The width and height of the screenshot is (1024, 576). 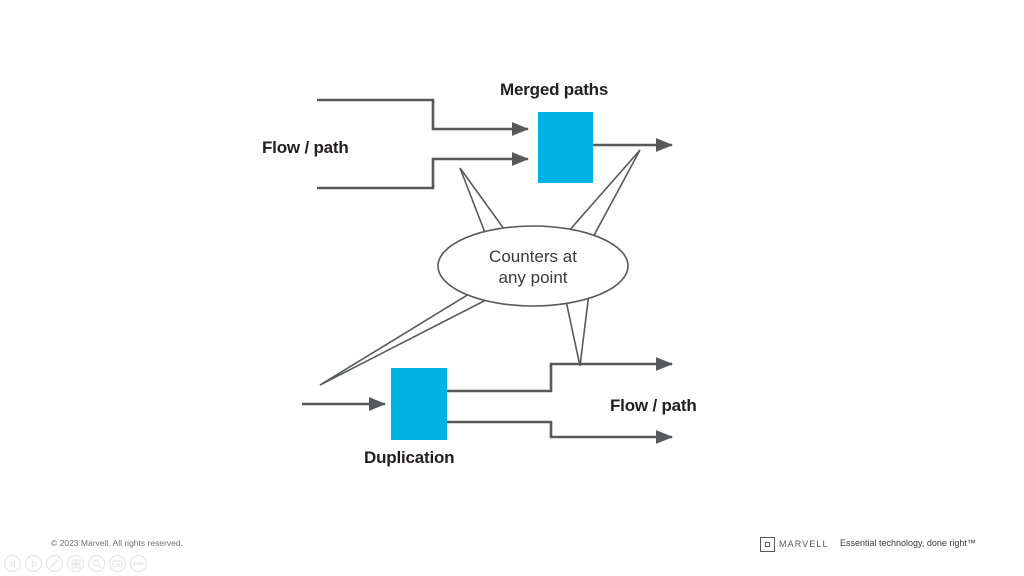 I want to click on callout-text-line-1: Counters at, so click(x=533, y=256).